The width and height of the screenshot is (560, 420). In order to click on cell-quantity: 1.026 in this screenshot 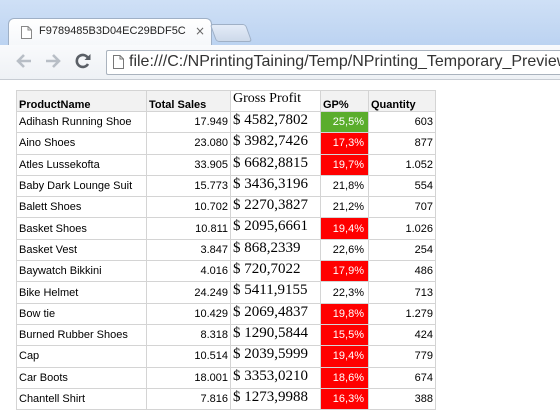, I will do `click(402, 228)`.